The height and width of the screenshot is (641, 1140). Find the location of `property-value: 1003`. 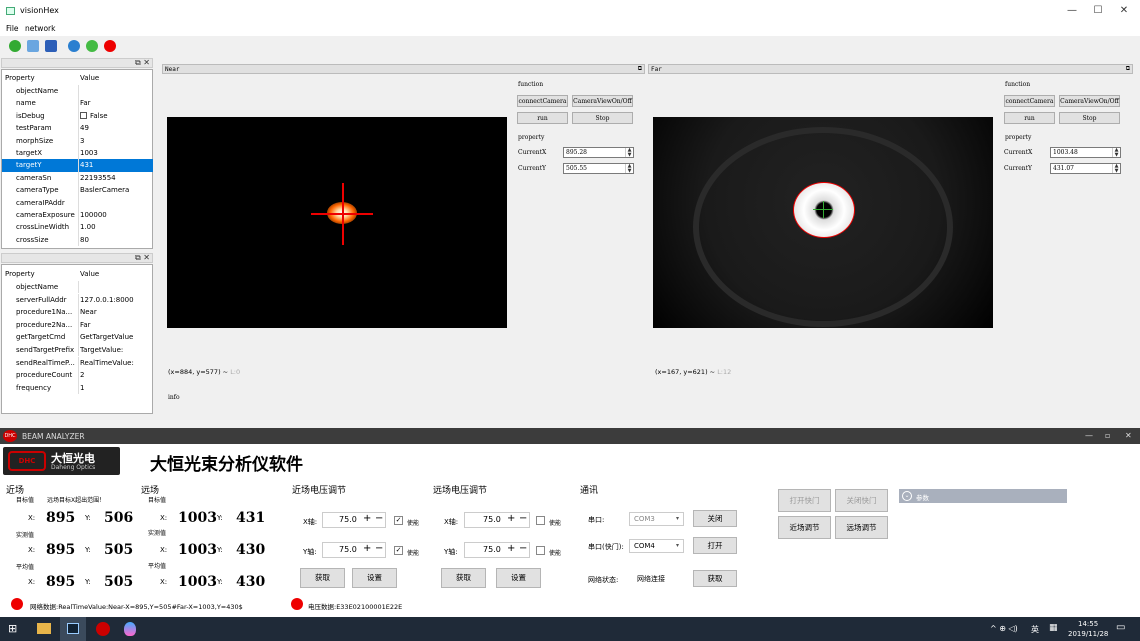

property-value: 1003 is located at coordinates (116, 153).